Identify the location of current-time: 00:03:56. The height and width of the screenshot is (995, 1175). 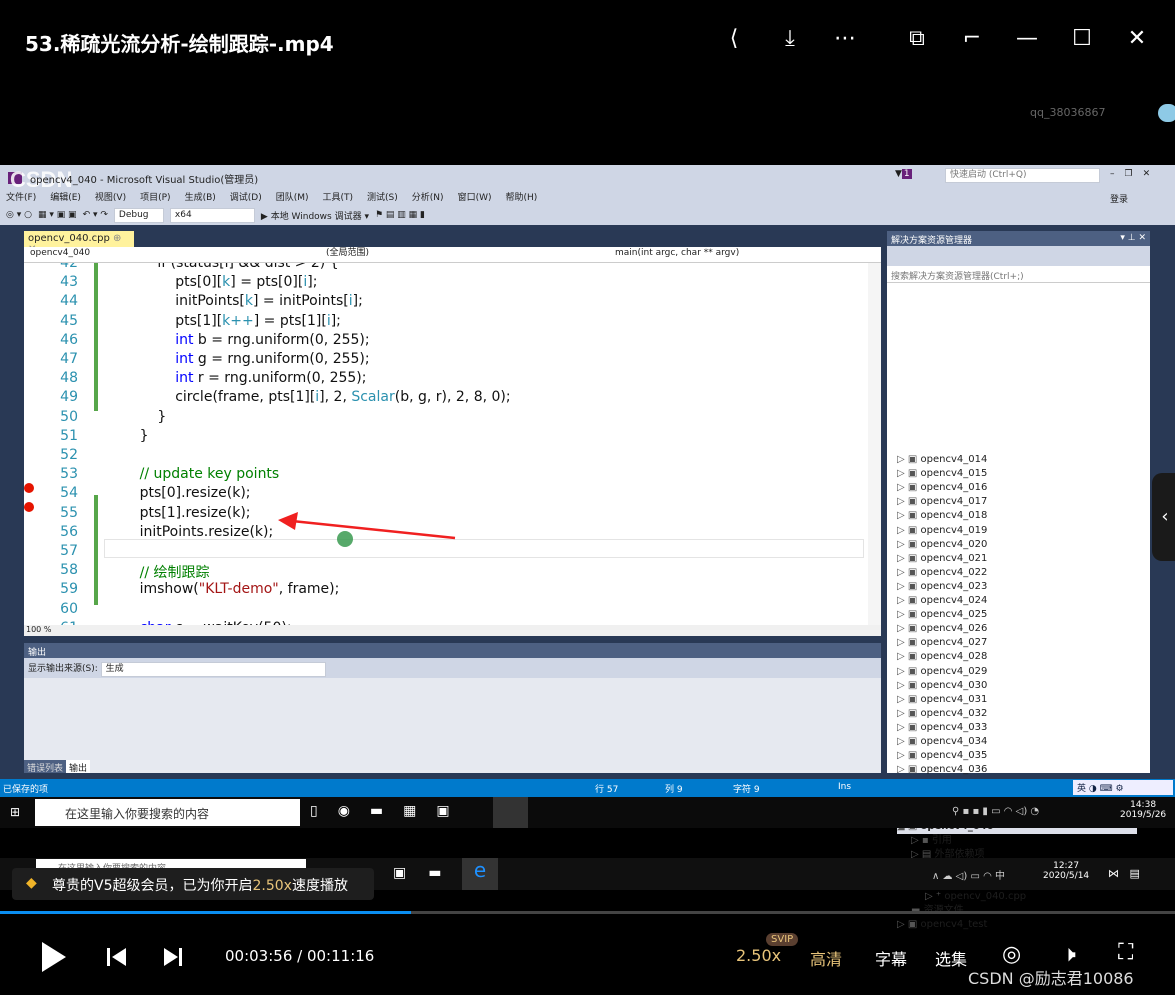
(259, 956).